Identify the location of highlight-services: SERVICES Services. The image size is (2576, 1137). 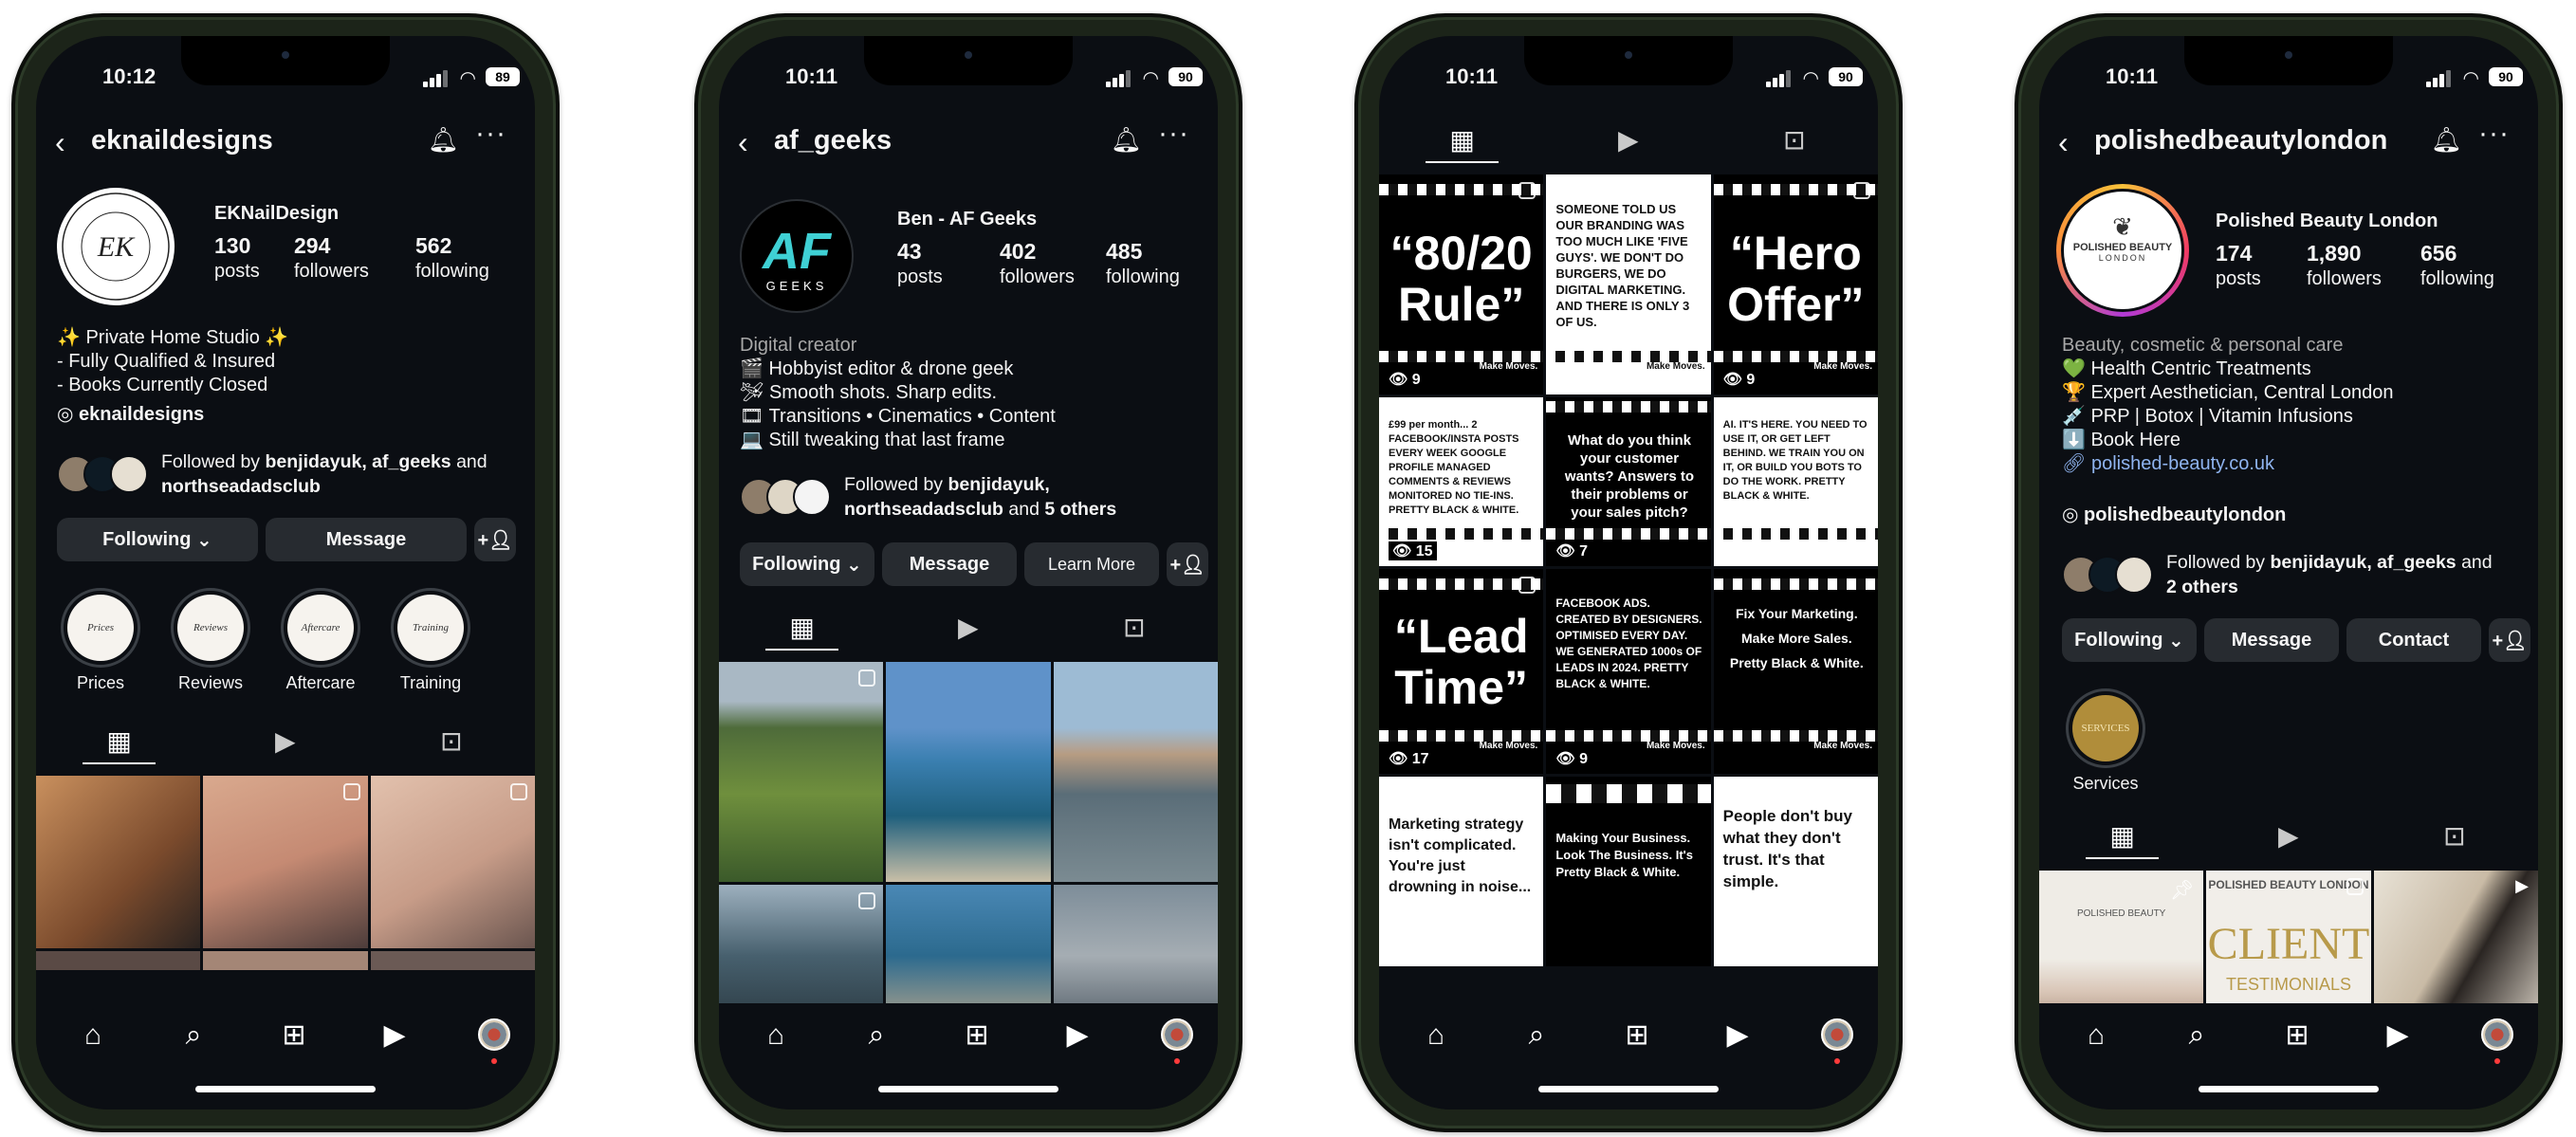
(2105, 741).